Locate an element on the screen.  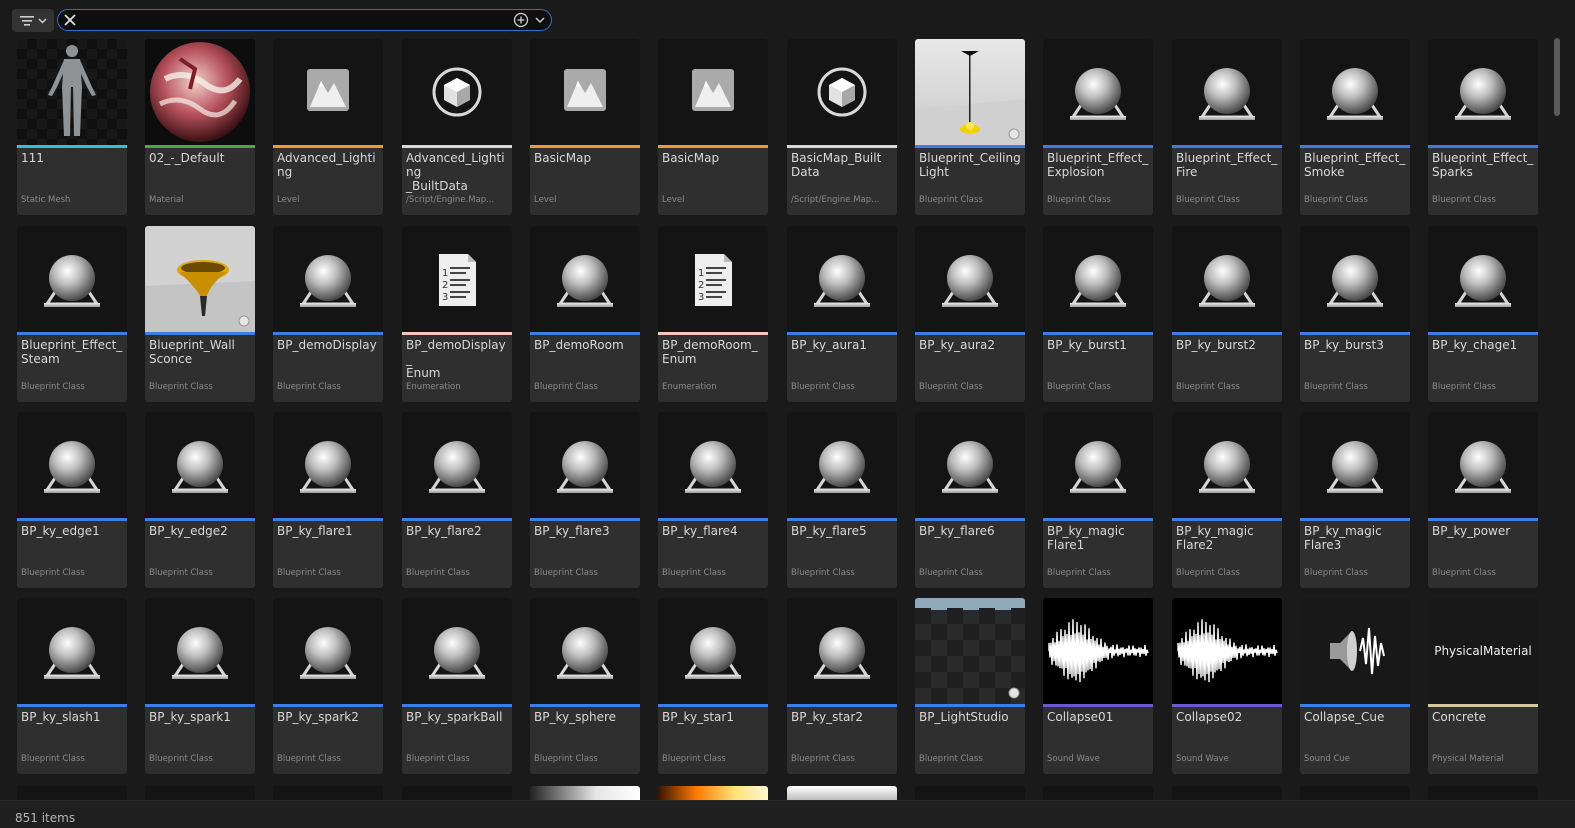
asset-name: BP_demoDisplay is located at coordinates (327, 345).